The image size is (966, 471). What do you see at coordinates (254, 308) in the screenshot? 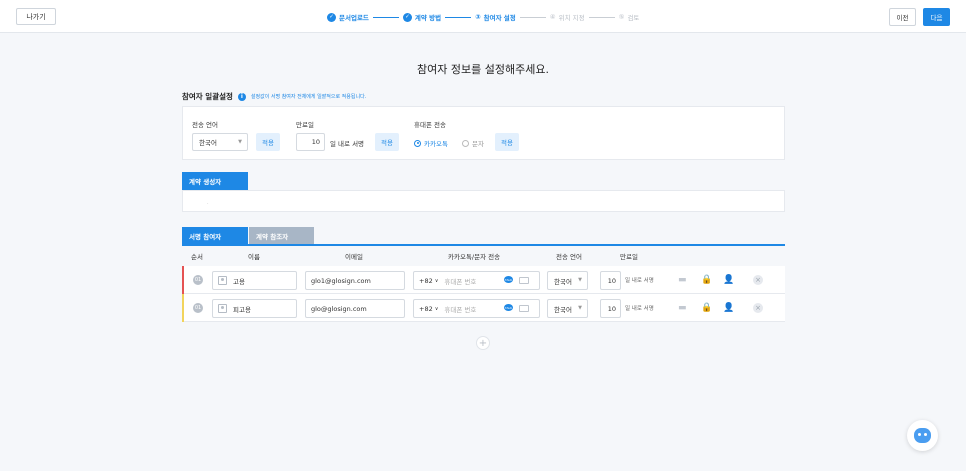
I see `name-field: 피고용` at bounding box center [254, 308].